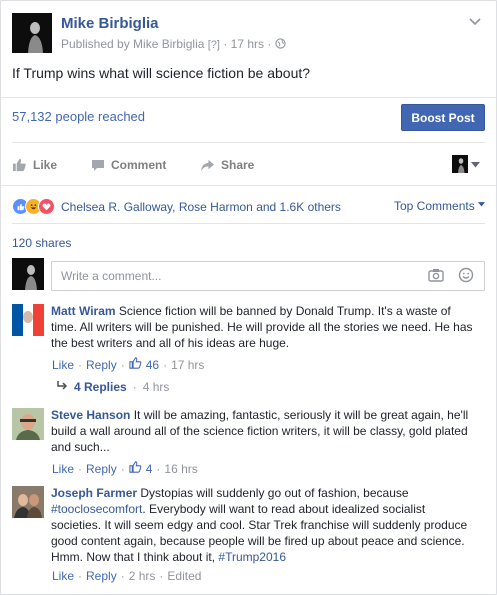  I want to click on top-comments-label: Top Comments, so click(434, 206).